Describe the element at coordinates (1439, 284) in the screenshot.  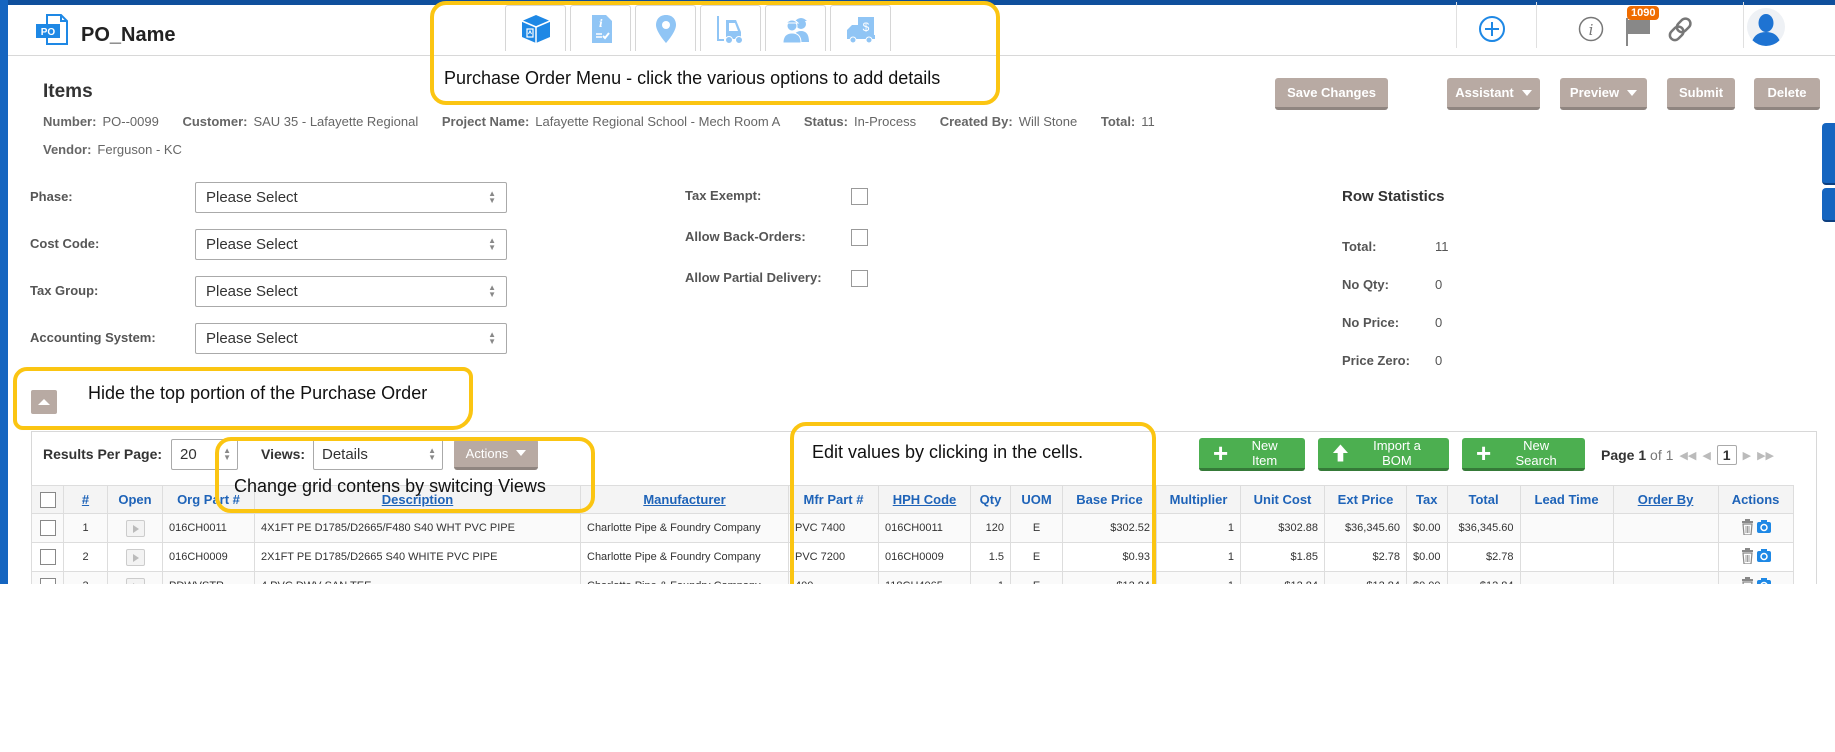
I see `stat-no-qty-value: 0` at that location.